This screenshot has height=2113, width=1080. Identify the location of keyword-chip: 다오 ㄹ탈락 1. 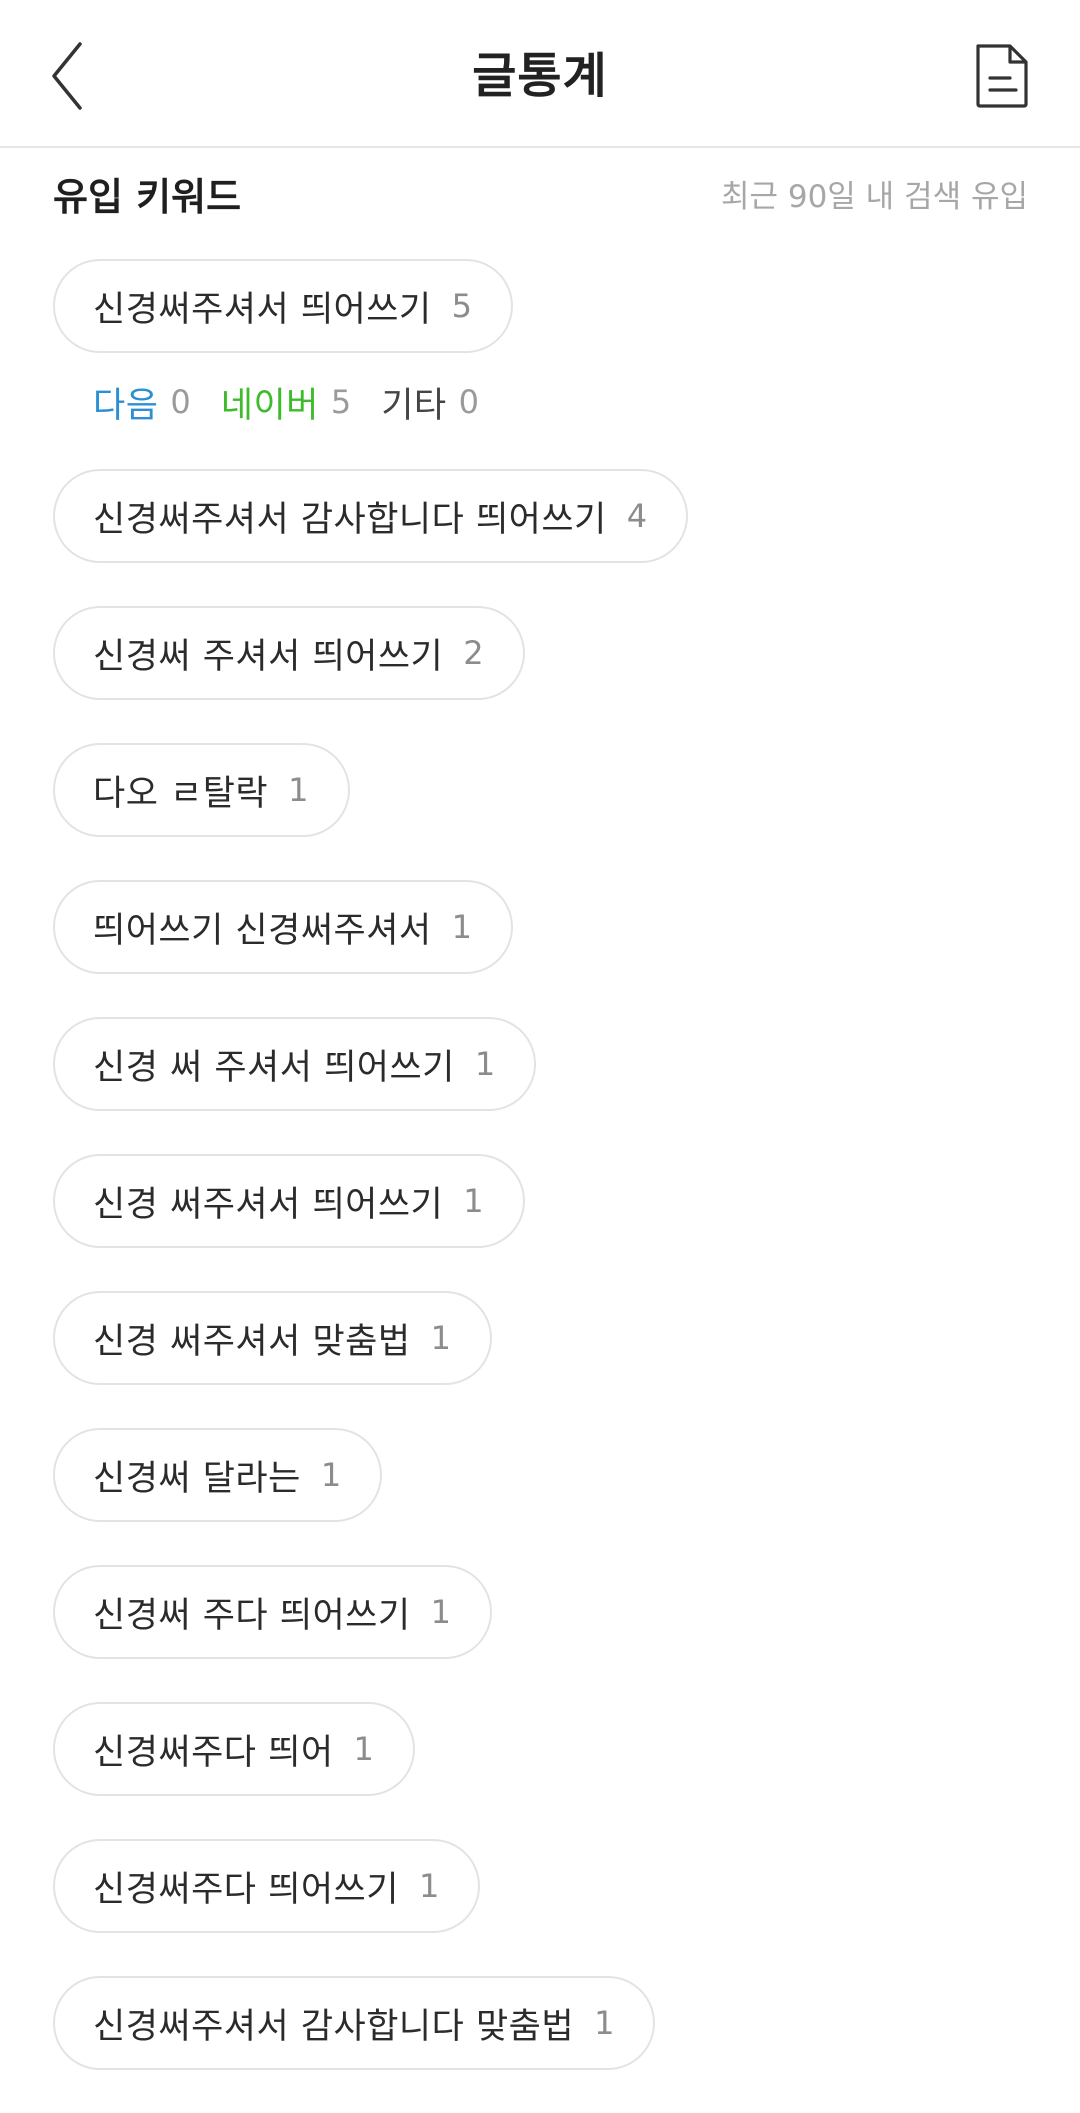
(201, 790).